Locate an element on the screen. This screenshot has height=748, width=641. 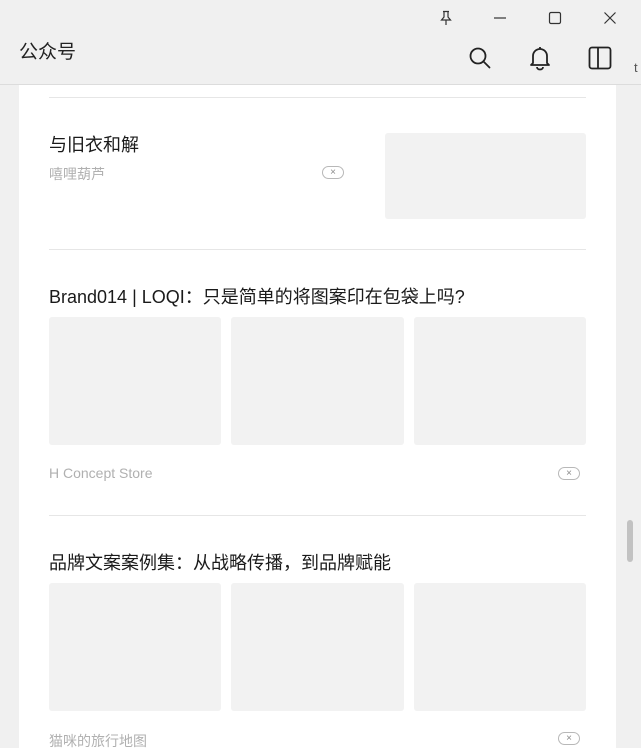
pin-icon is located at coordinates (446, 17).